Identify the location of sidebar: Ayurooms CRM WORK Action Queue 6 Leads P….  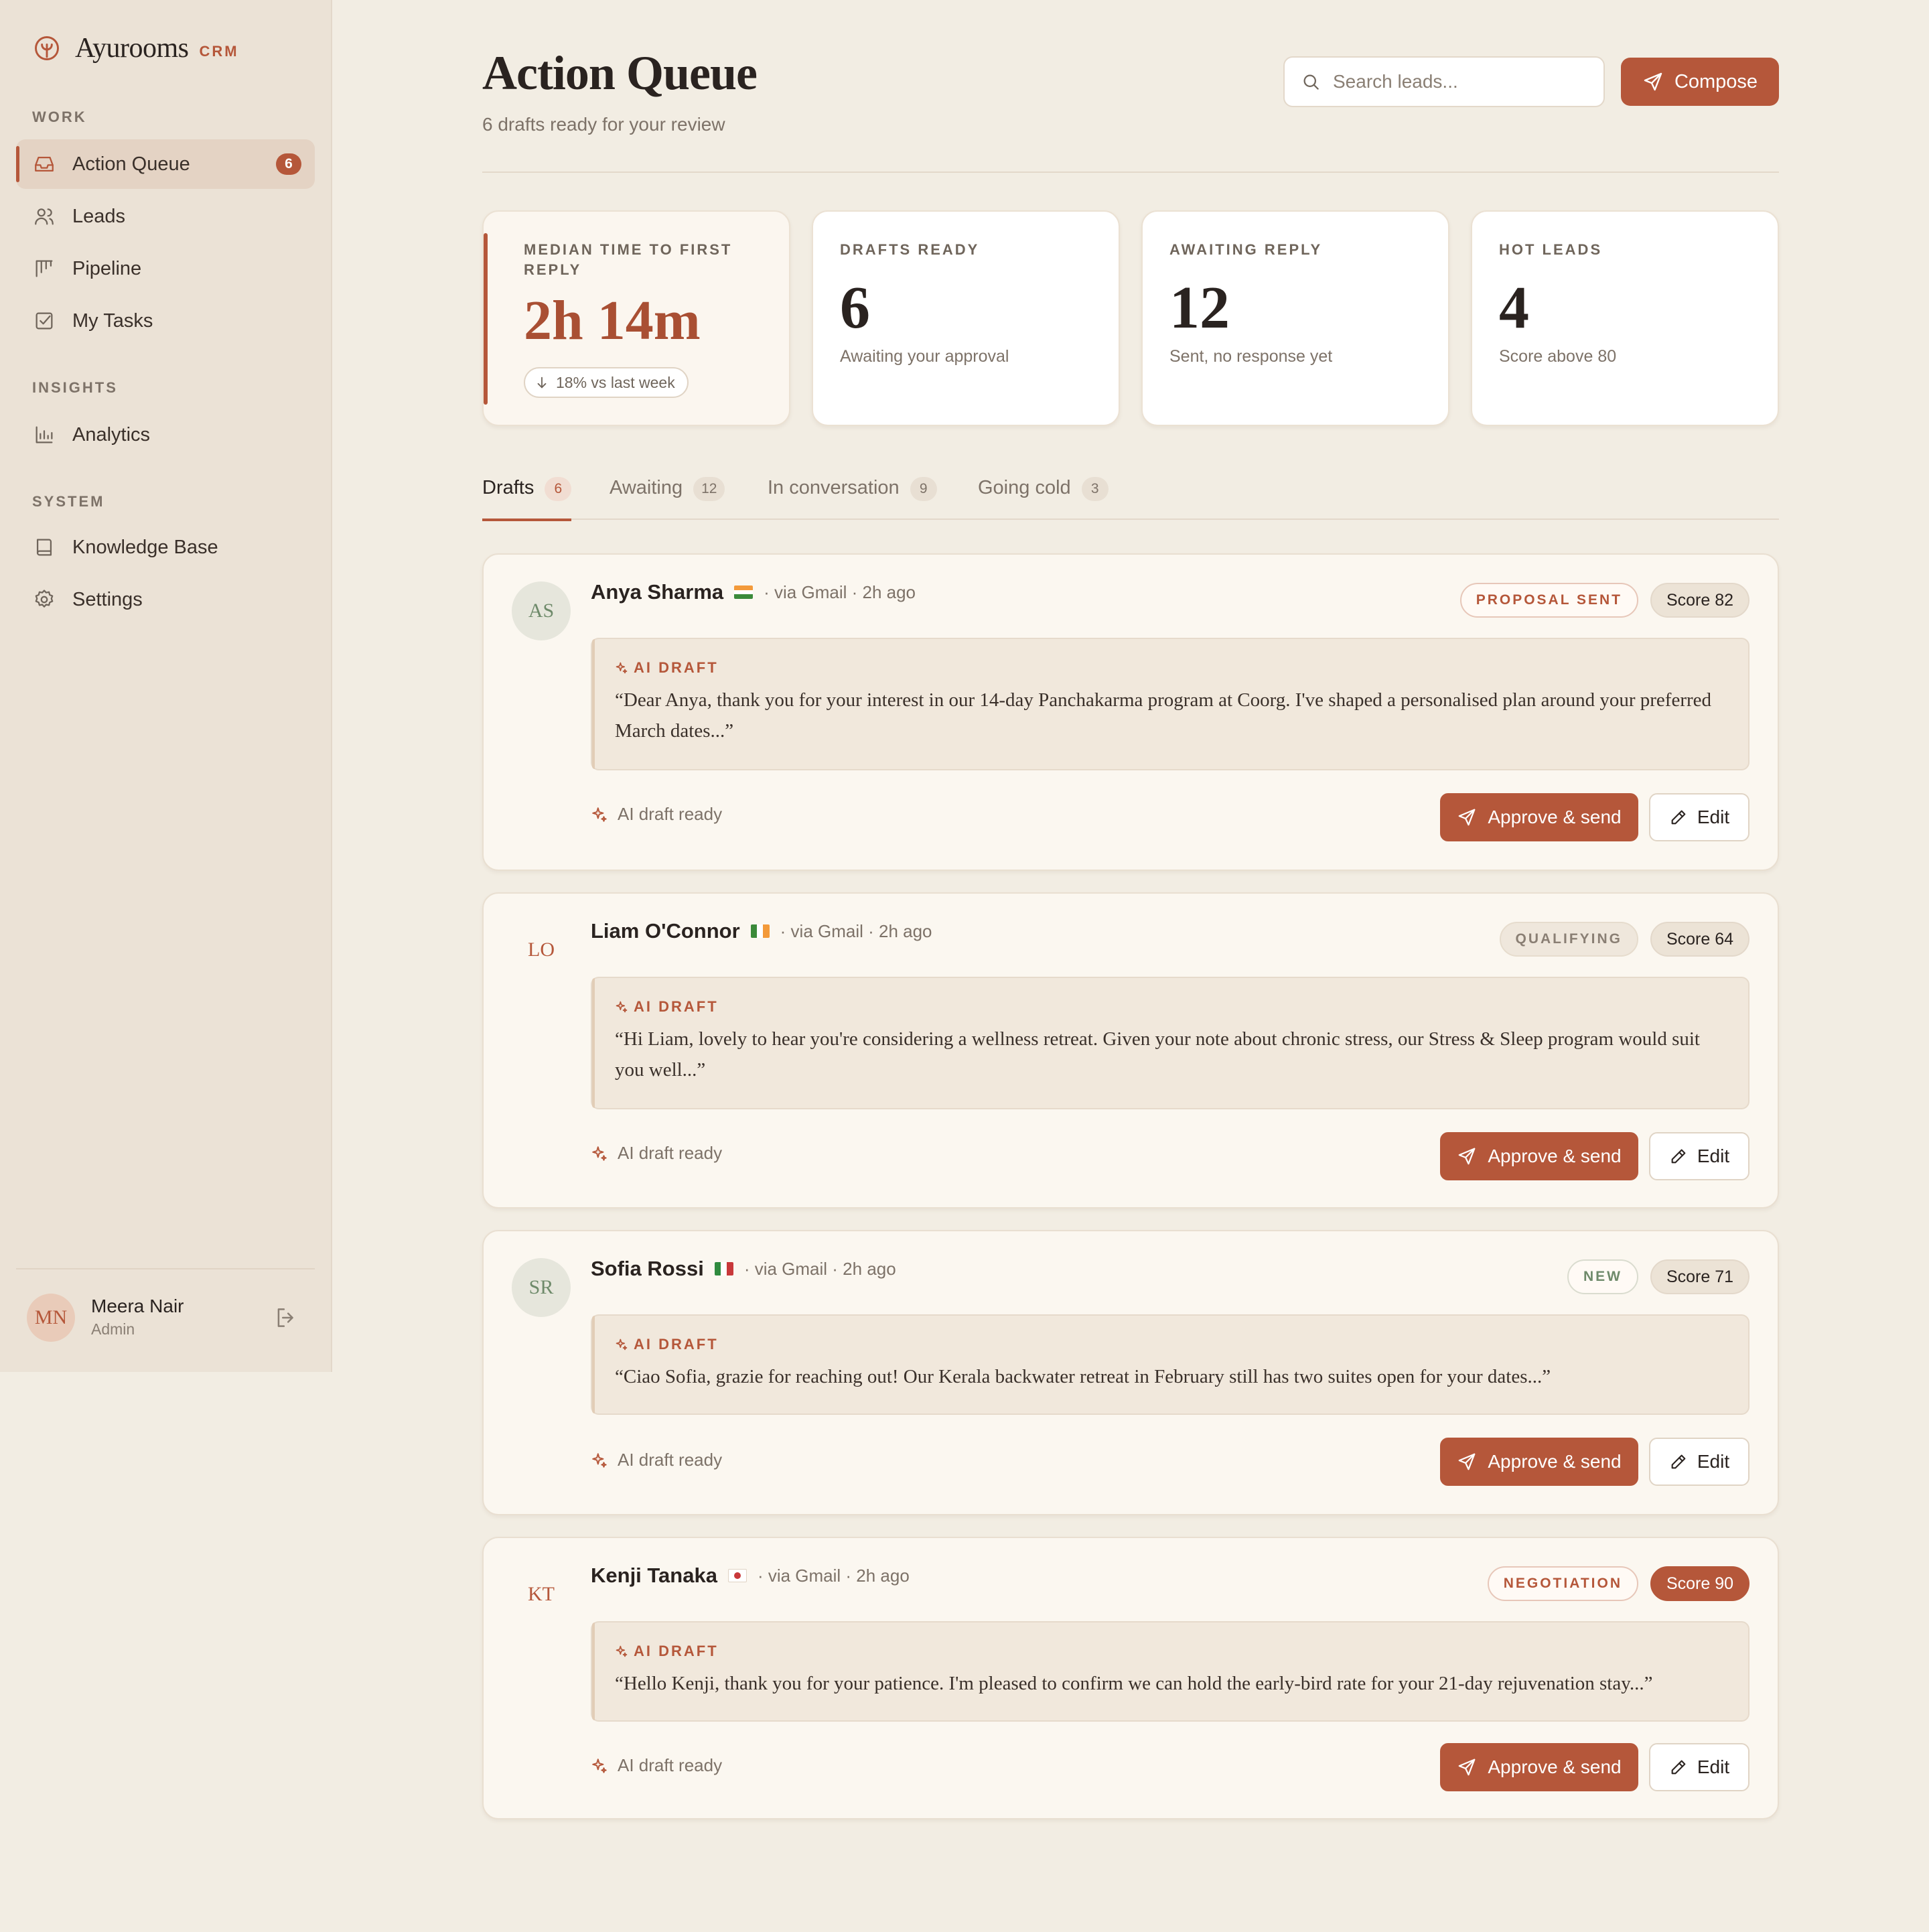
(166, 686).